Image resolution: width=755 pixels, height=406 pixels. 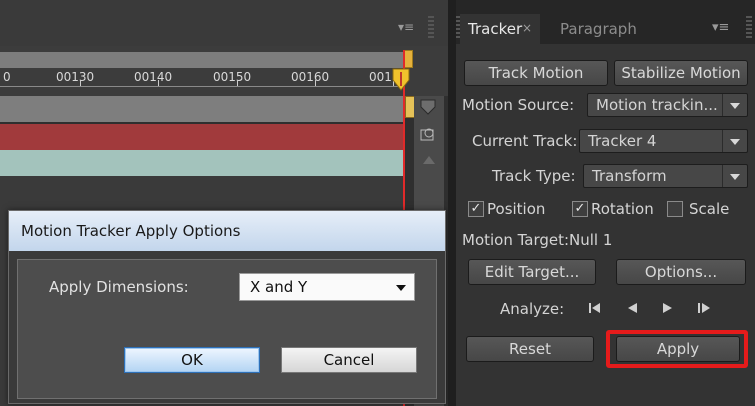 I want to click on reset-button: Reset, so click(x=530, y=349).